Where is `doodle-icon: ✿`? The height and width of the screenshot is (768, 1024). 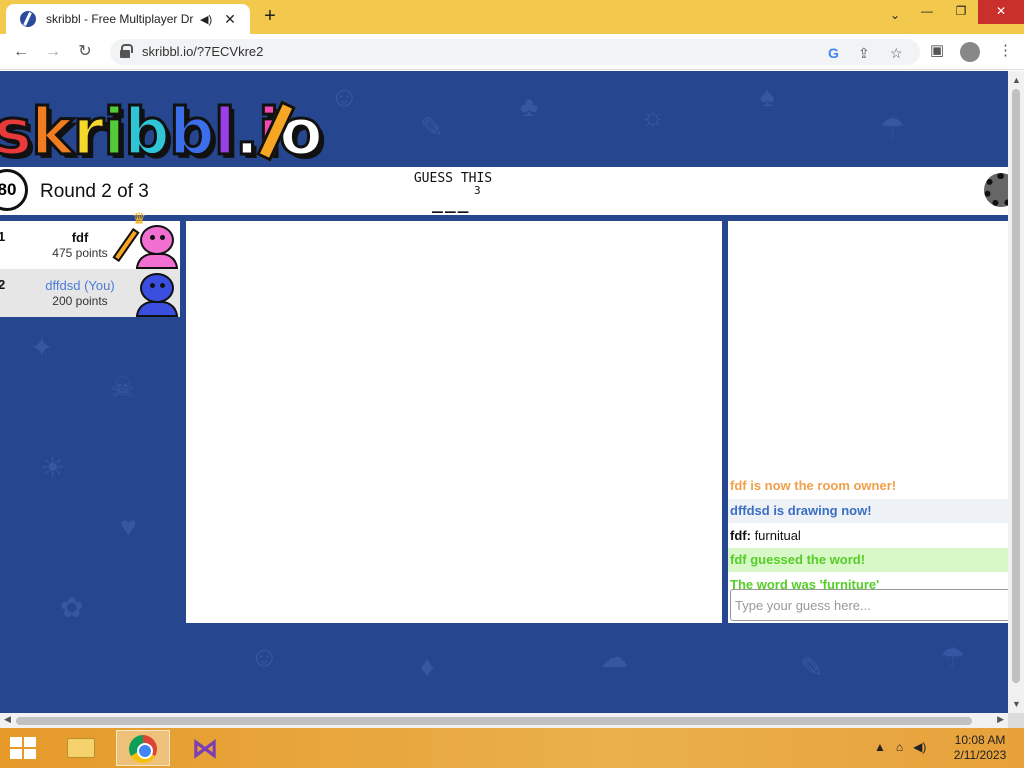 doodle-icon: ✿ is located at coordinates (72, 607).